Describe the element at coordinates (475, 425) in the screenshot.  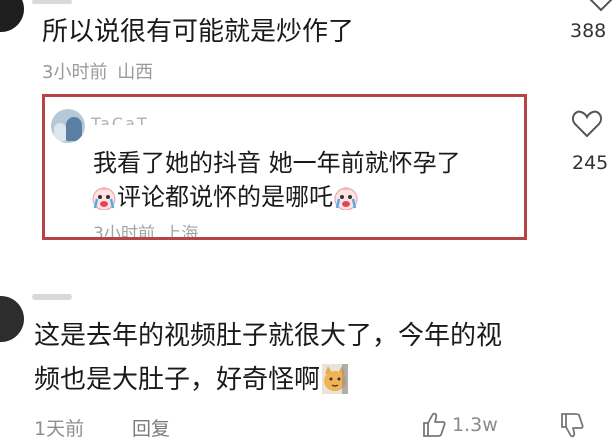
I see `like-count: 1.3w` at that location.